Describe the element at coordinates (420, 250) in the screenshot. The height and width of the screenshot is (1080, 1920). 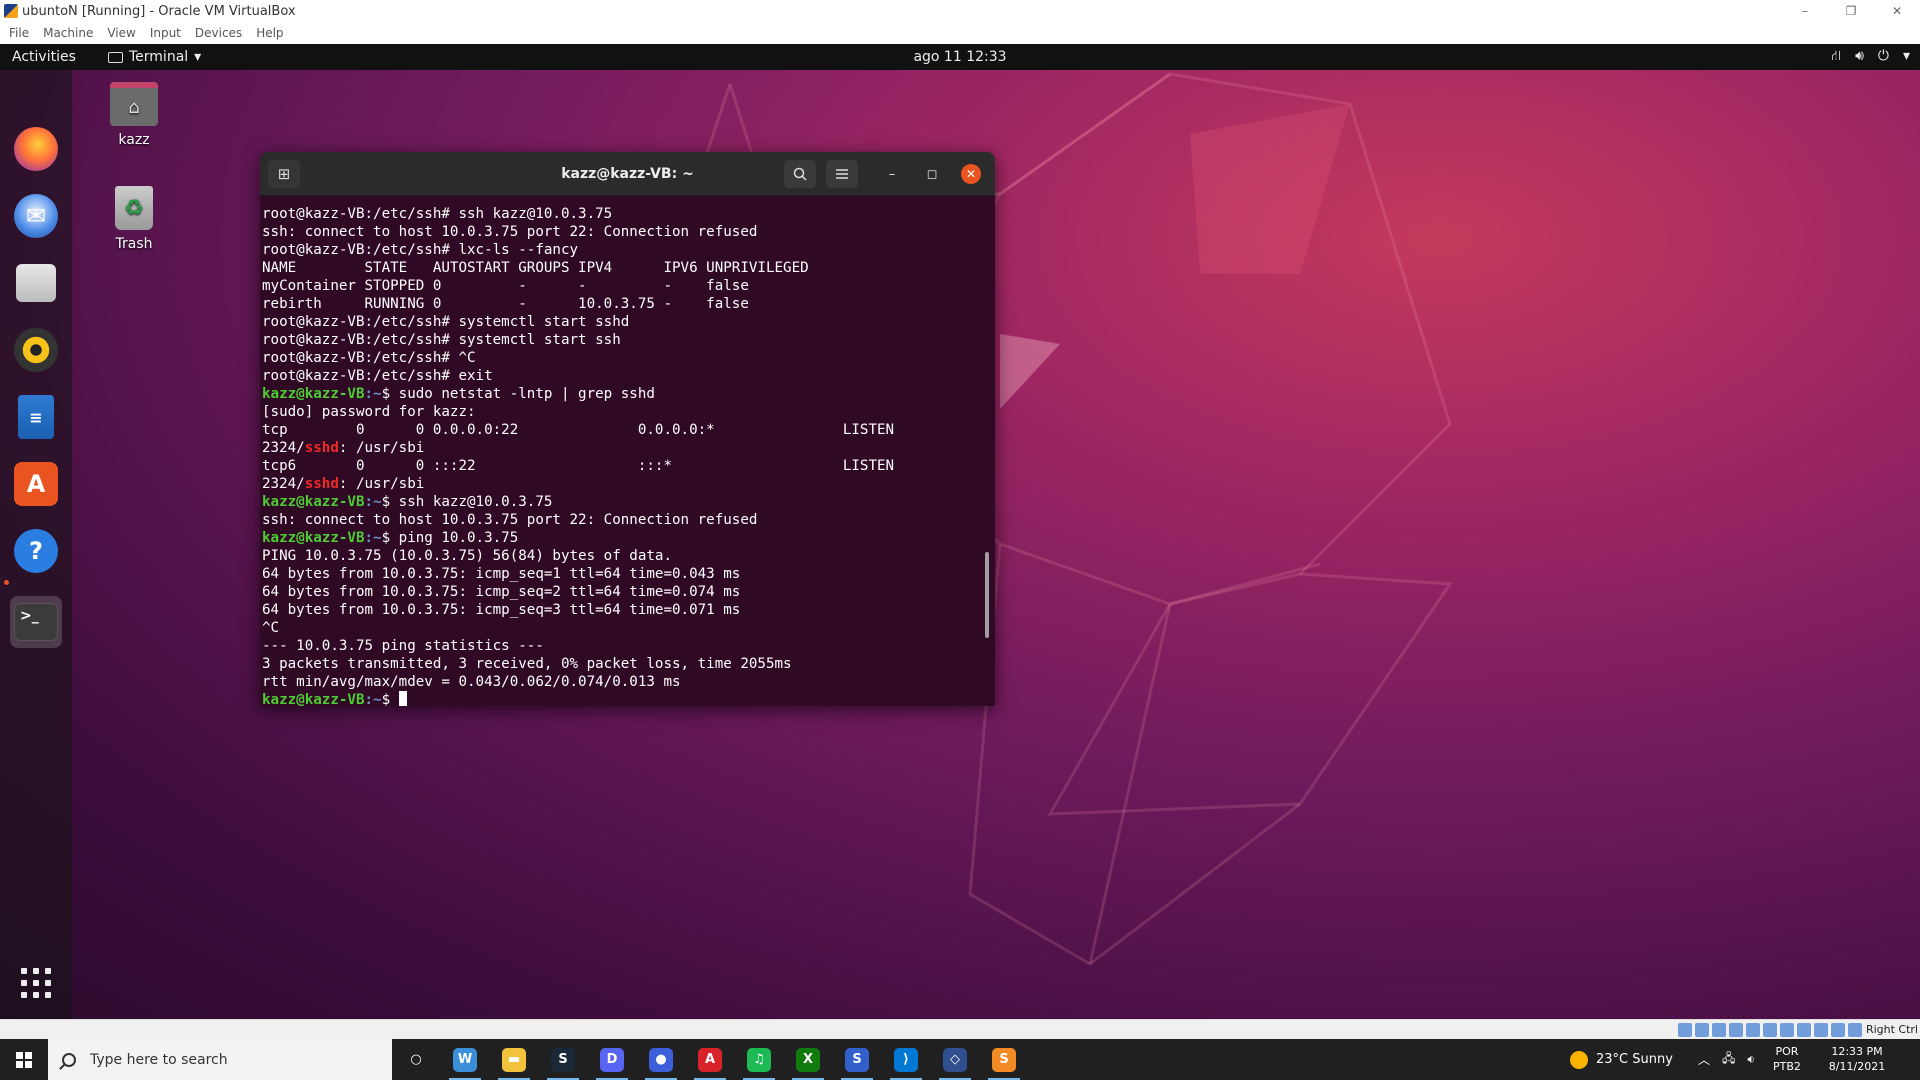
I see `terminal-line: root@kazz-VB:/etc/ssh# lxc-ls --fancy` at that location.